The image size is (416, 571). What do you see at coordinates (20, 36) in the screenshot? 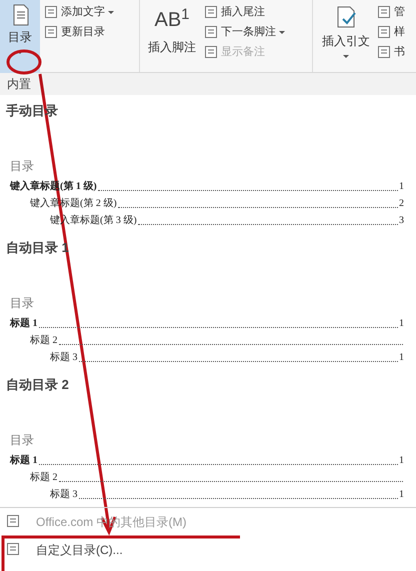
I see `toc-button: 目录` at bounding box center [20, 36].